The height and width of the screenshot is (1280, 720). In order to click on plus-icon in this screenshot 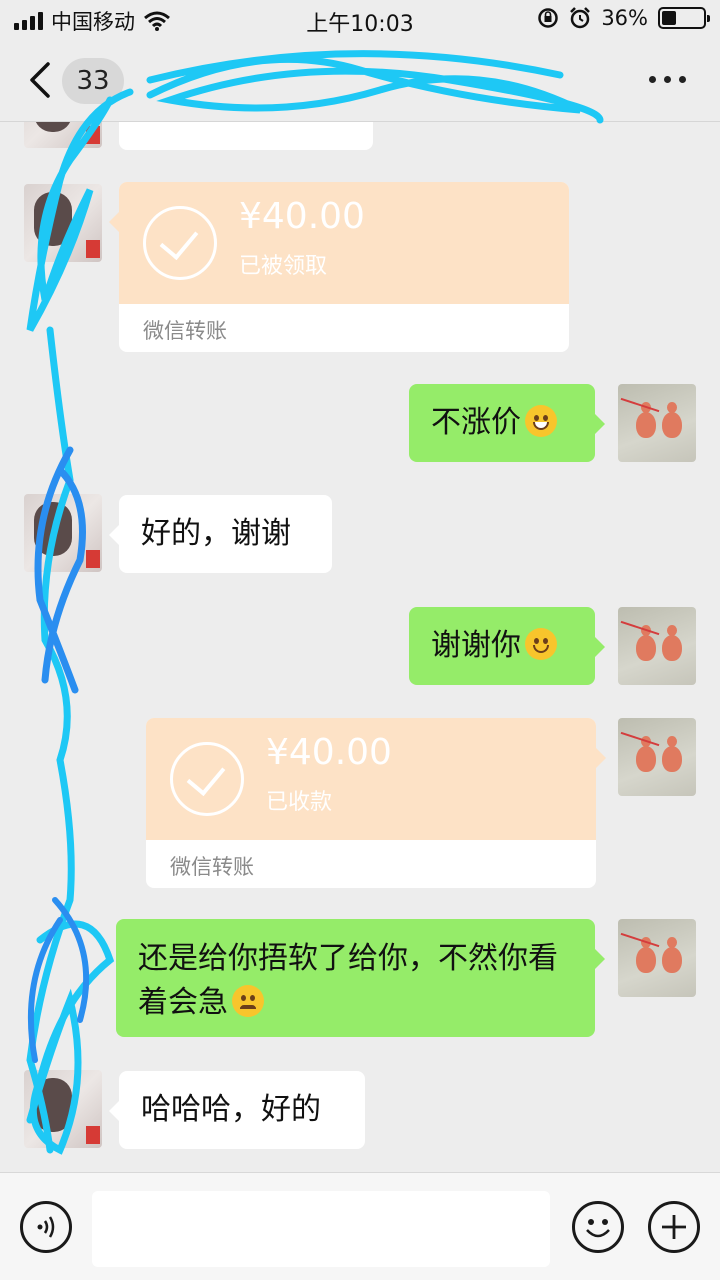, I will do `click(674, 1227)`.